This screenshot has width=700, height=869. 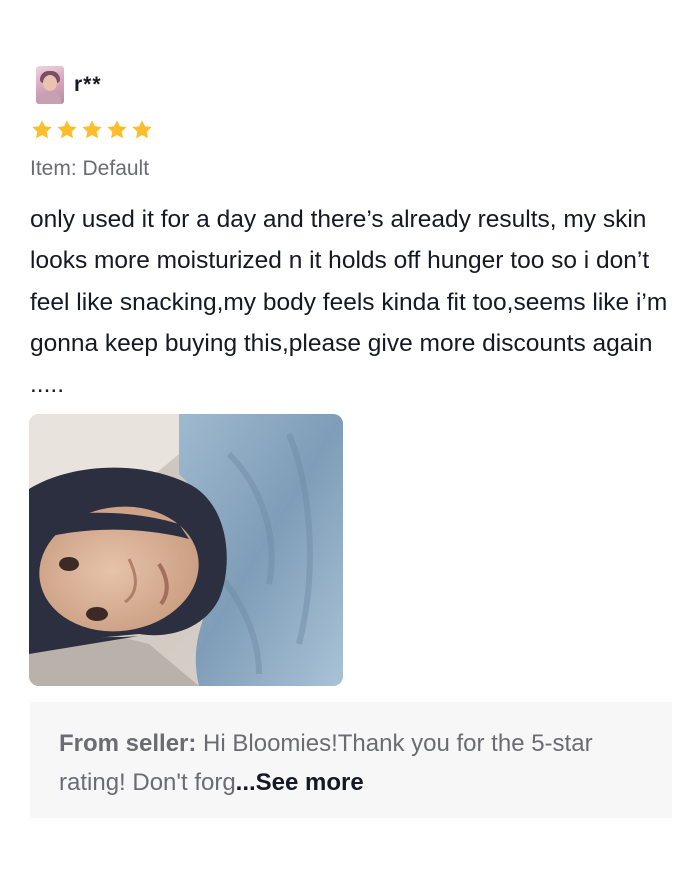 I want to click on reviewer-header: r**, so click(x=69, y=85).